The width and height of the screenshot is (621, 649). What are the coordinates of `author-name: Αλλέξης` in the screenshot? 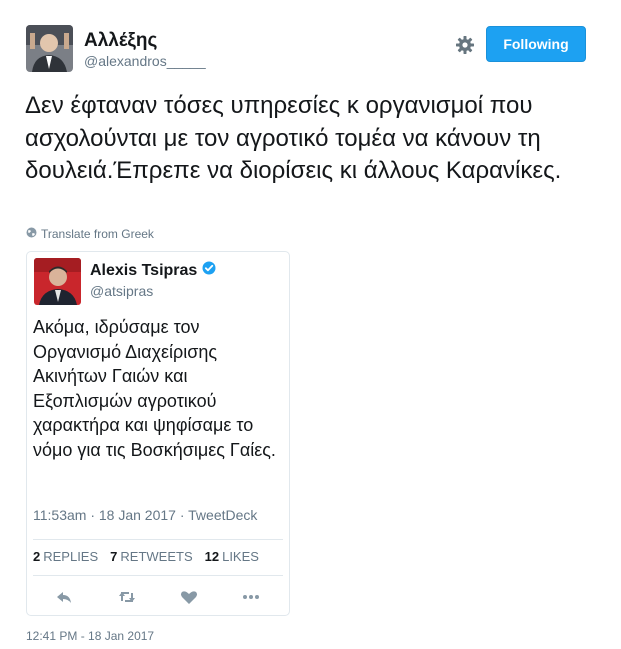 It's located at (120, 41).